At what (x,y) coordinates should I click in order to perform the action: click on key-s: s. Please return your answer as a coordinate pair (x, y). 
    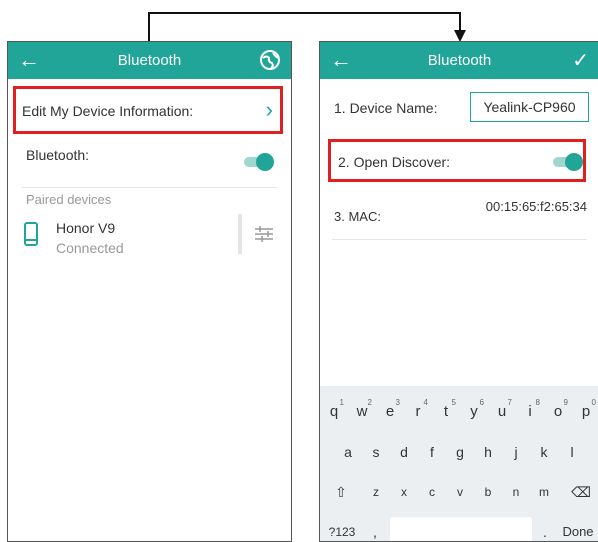
    Looking at the image, I should click on (376, 452).